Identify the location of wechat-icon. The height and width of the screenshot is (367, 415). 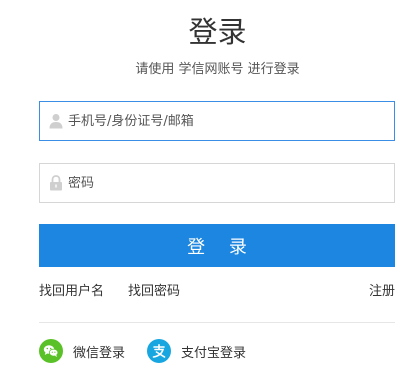
(51, 351).